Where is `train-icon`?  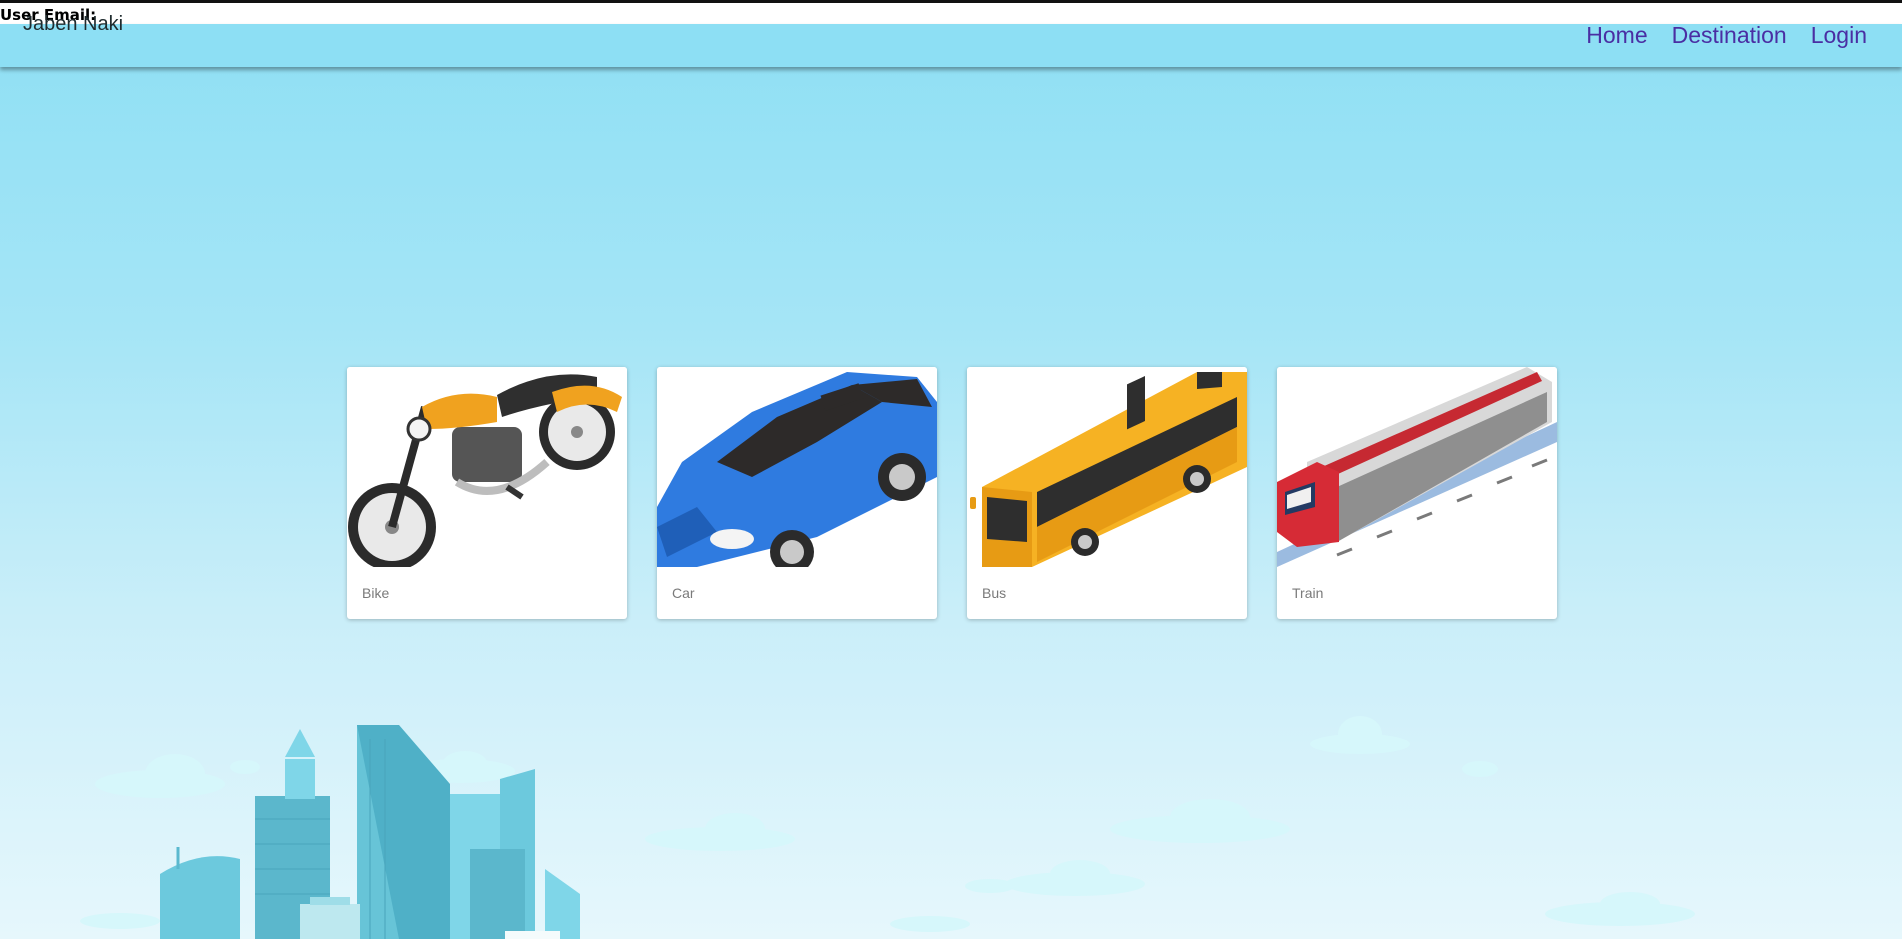
train-icon is located at coordinates (1417, 467).